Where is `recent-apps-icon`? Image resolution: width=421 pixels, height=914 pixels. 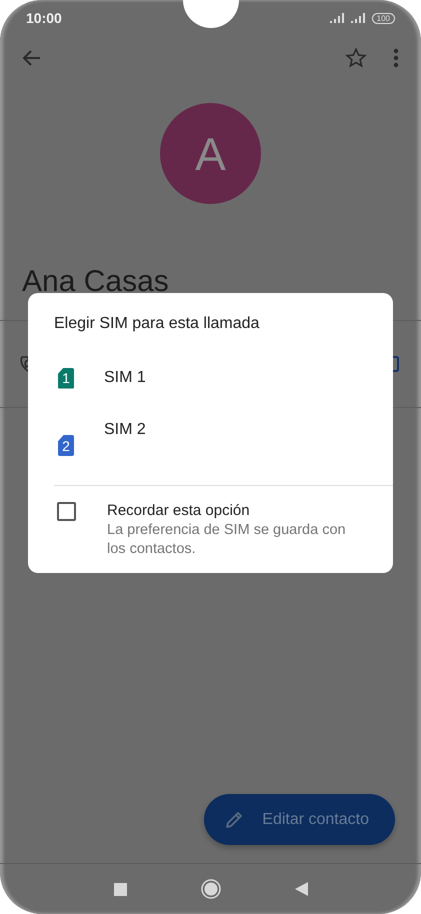 recent-apps-icon is located at coordinates (120, 889).